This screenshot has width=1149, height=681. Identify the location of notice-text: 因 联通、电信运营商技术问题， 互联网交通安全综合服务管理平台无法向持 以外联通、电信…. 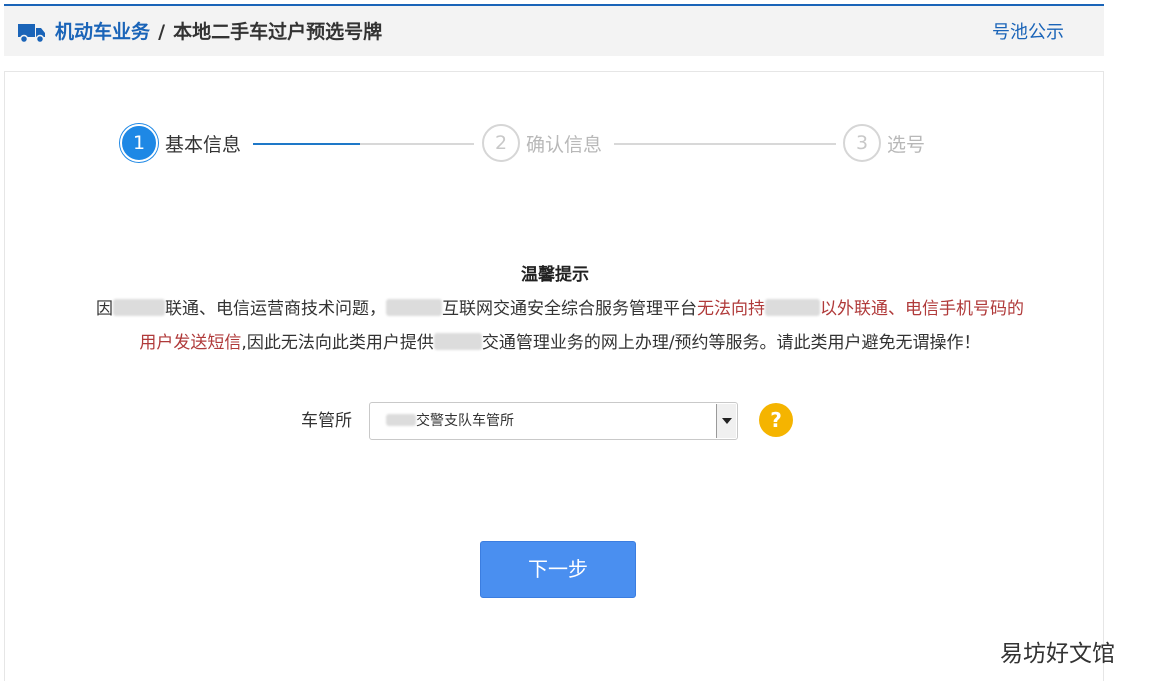
(560, 326).